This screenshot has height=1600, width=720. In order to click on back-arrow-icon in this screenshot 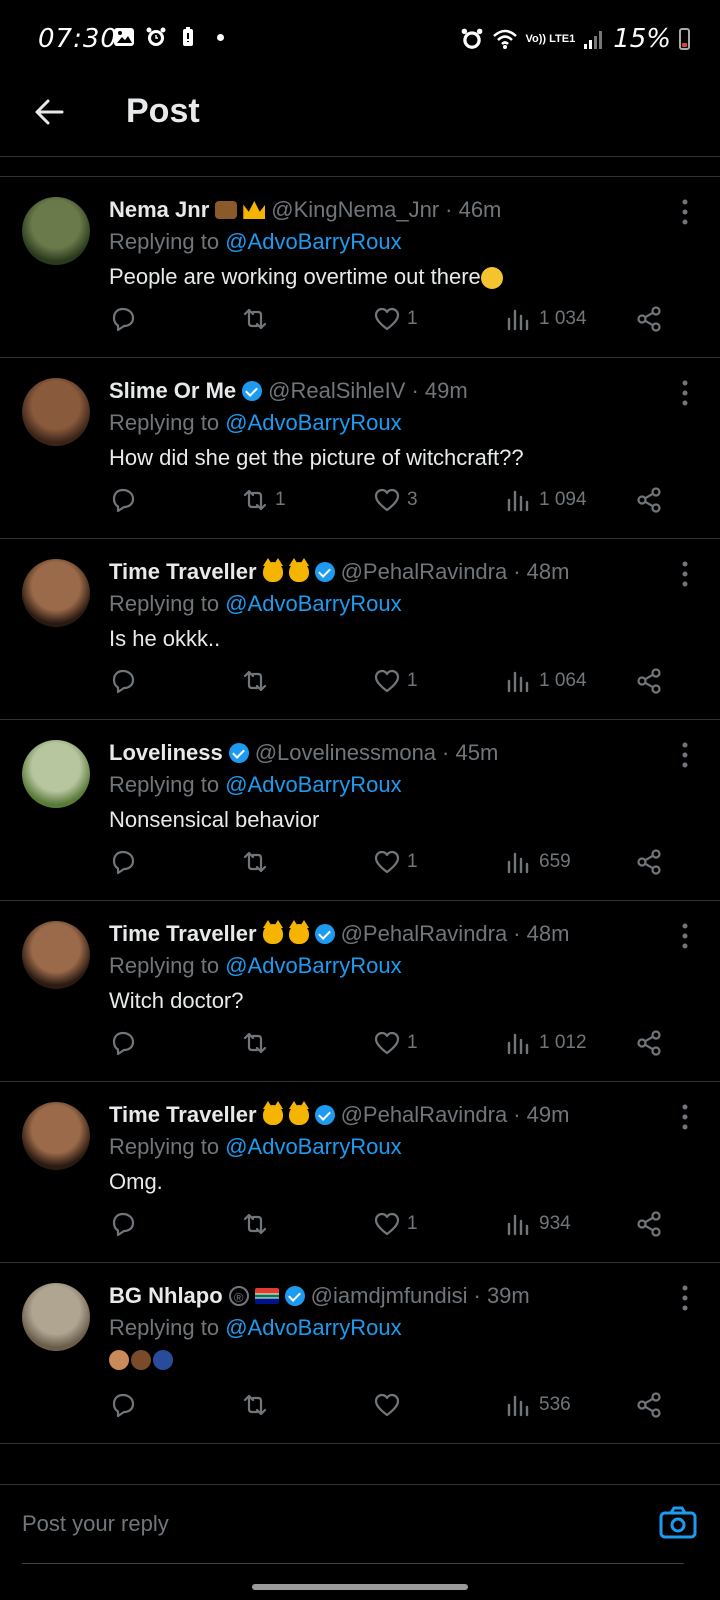, I will do `click(50, 112)`.